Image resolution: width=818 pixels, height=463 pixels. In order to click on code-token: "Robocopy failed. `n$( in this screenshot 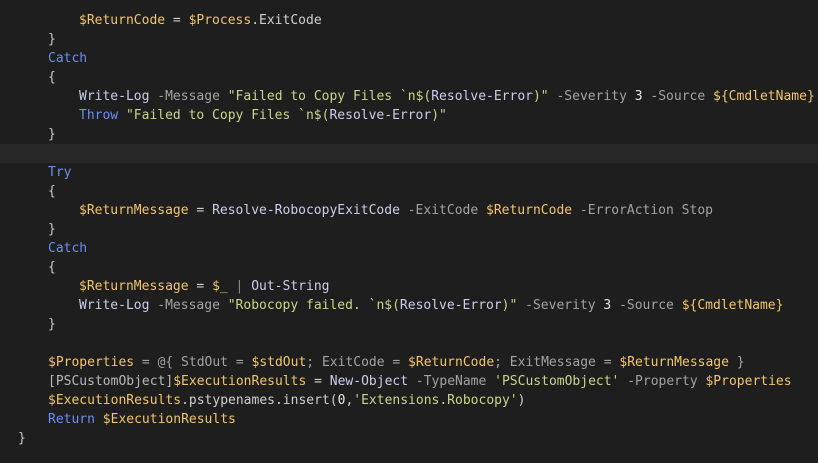, I will do `click(313, 305)`.